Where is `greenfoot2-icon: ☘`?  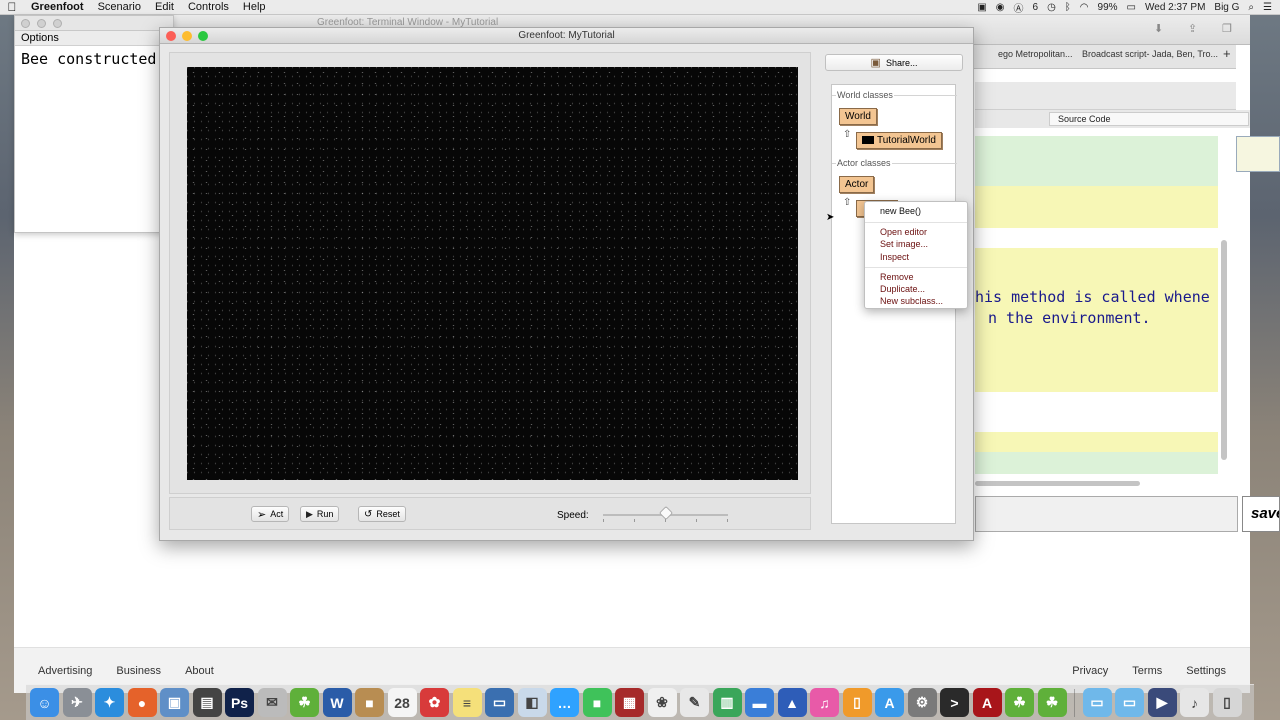 greenfoot2-icon: ☘ is located at coordinates (1019, 702).